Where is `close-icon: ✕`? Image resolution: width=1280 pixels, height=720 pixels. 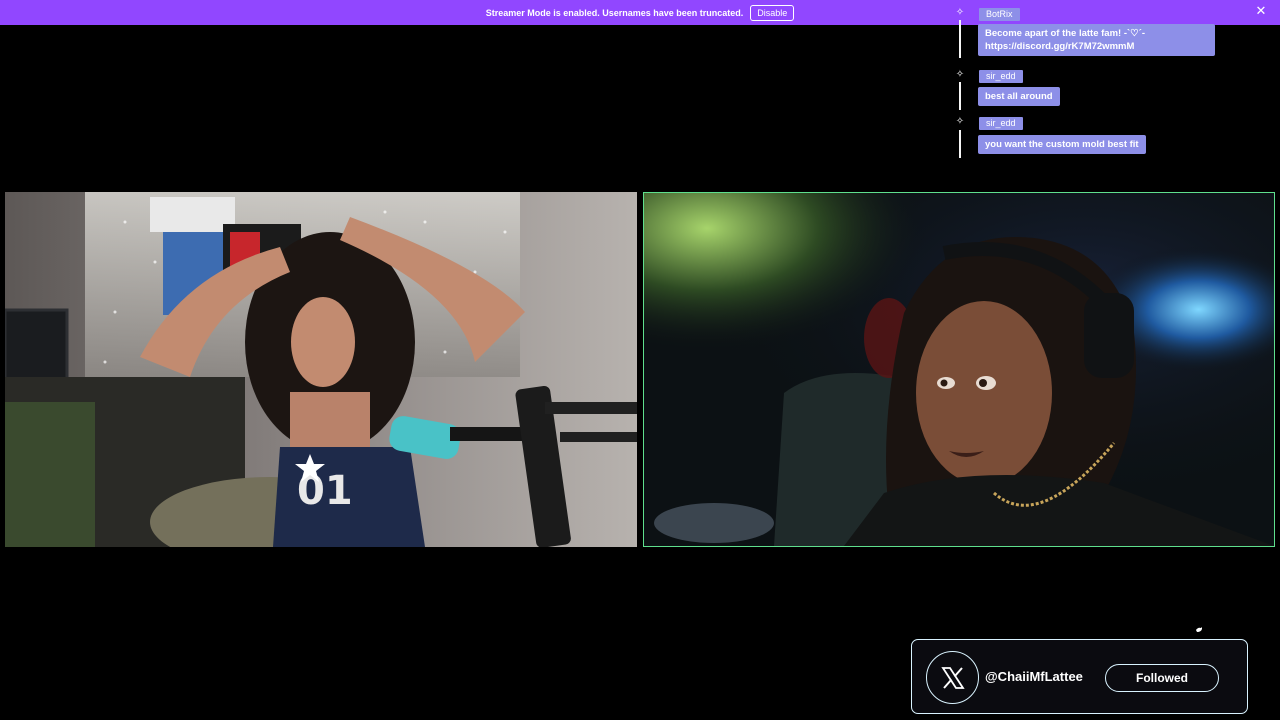
close-icon: ✕ is located at coordinates (1261, 12).